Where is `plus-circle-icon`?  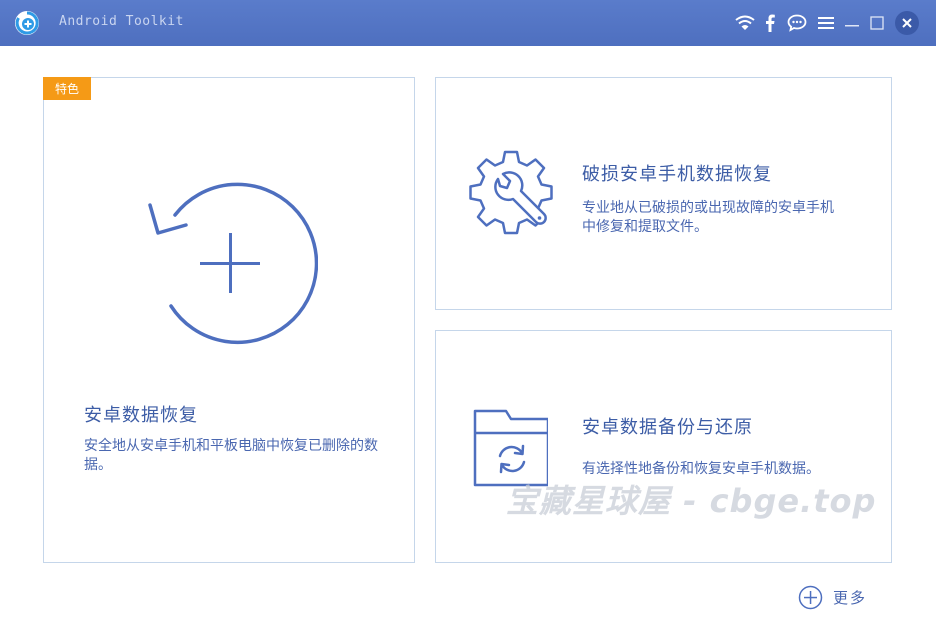
plus-circle-icon is located at coordinates (810, 597).